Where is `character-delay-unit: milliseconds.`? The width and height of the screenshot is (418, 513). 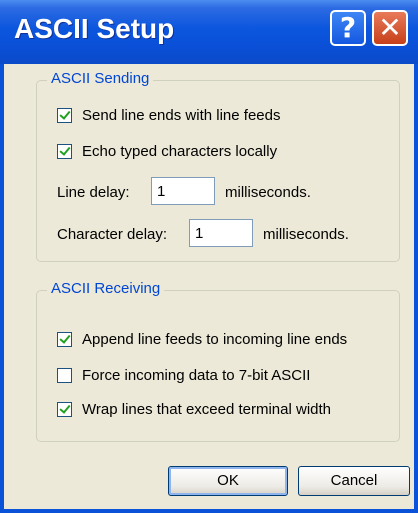
character-delay-unit: milliseconds. is located at coordinates (306, 234).